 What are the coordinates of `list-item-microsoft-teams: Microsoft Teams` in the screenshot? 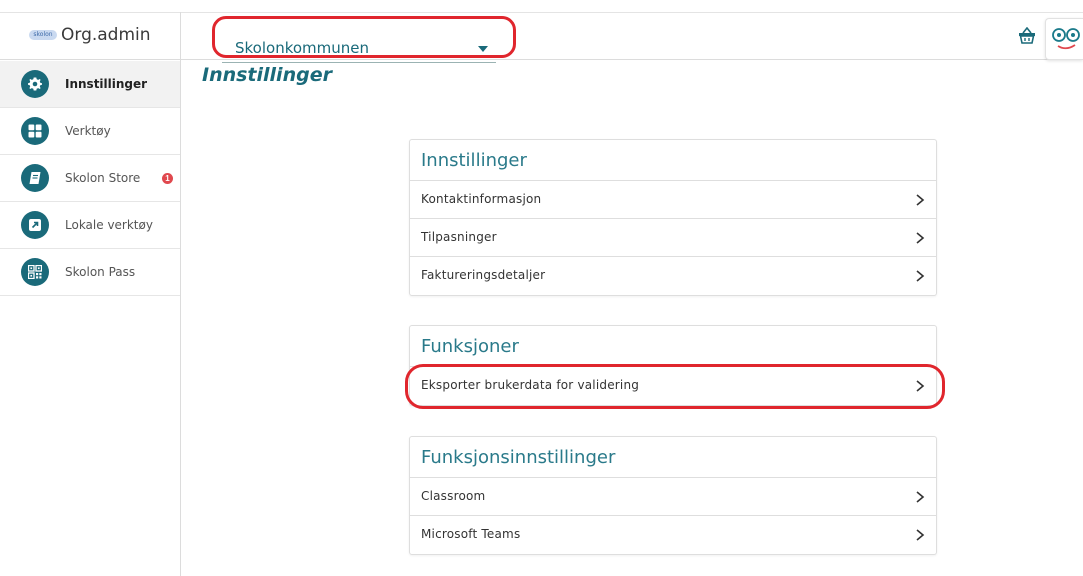 It's located at (673, 535).